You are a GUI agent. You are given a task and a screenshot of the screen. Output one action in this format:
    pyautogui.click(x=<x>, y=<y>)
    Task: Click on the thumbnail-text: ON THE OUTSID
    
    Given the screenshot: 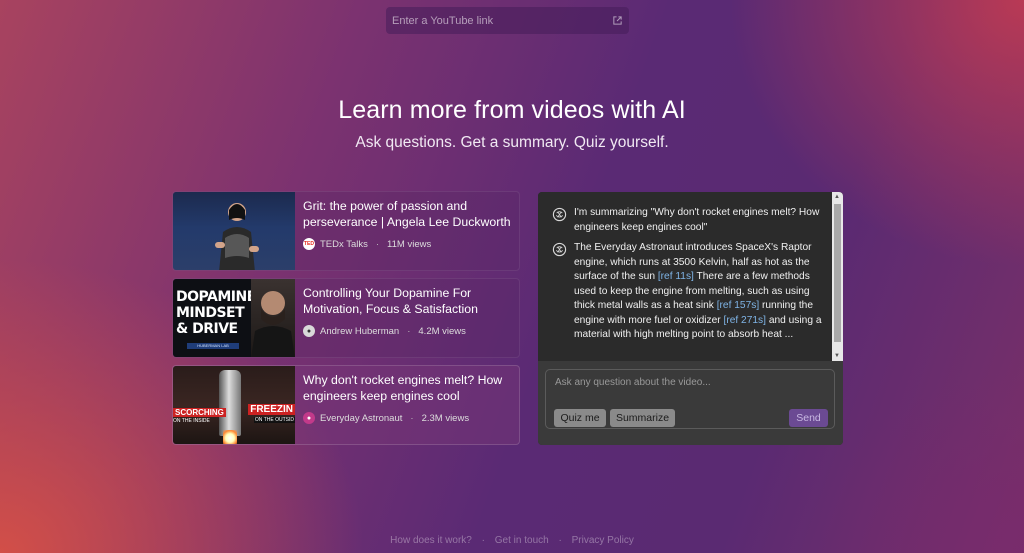 What is the action you would take?
    pyautogui.click(x=274, y=420)
    